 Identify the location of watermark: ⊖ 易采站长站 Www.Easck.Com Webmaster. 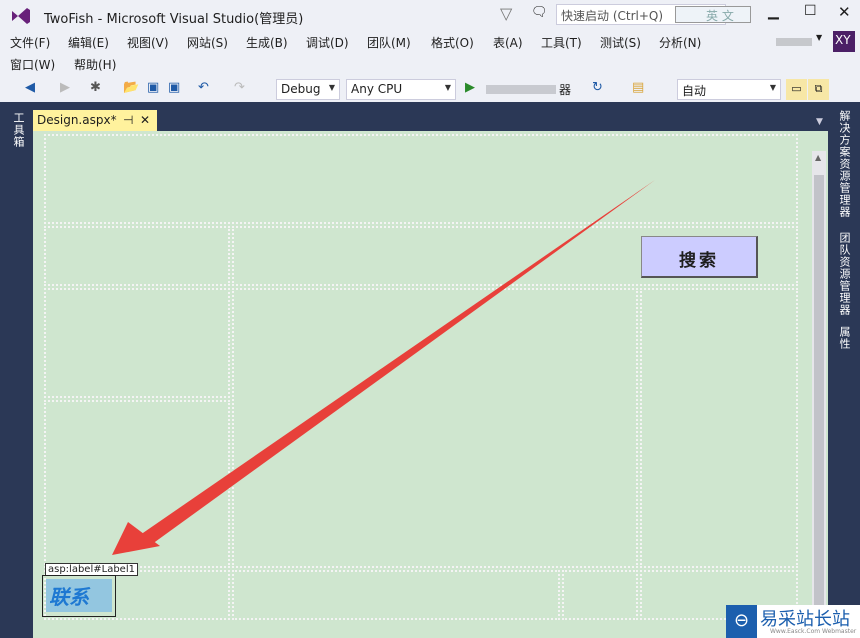
(793, 621).